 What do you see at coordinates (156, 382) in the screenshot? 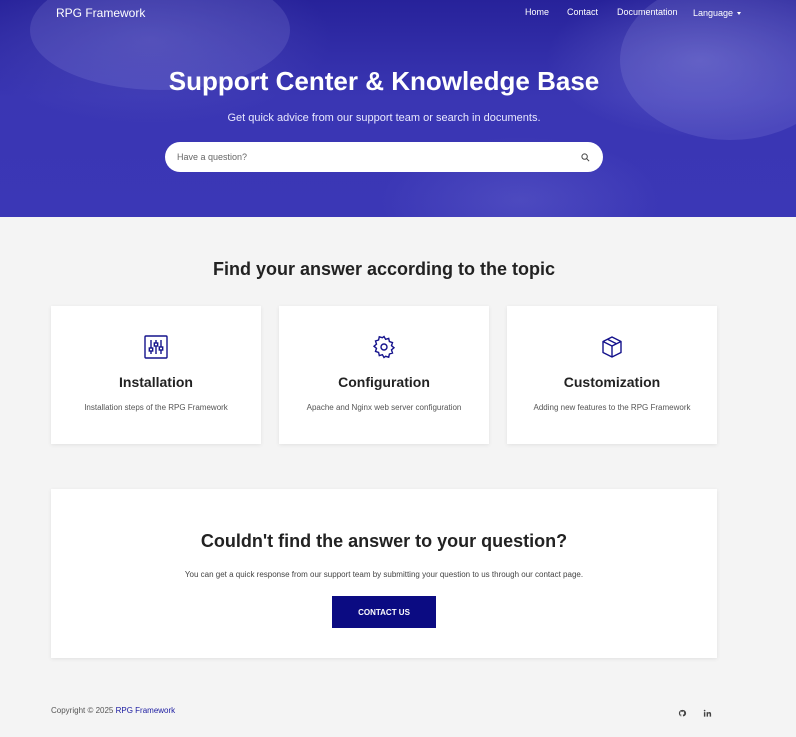
I see `card-title: Installation` at bounding box center [156, 382].